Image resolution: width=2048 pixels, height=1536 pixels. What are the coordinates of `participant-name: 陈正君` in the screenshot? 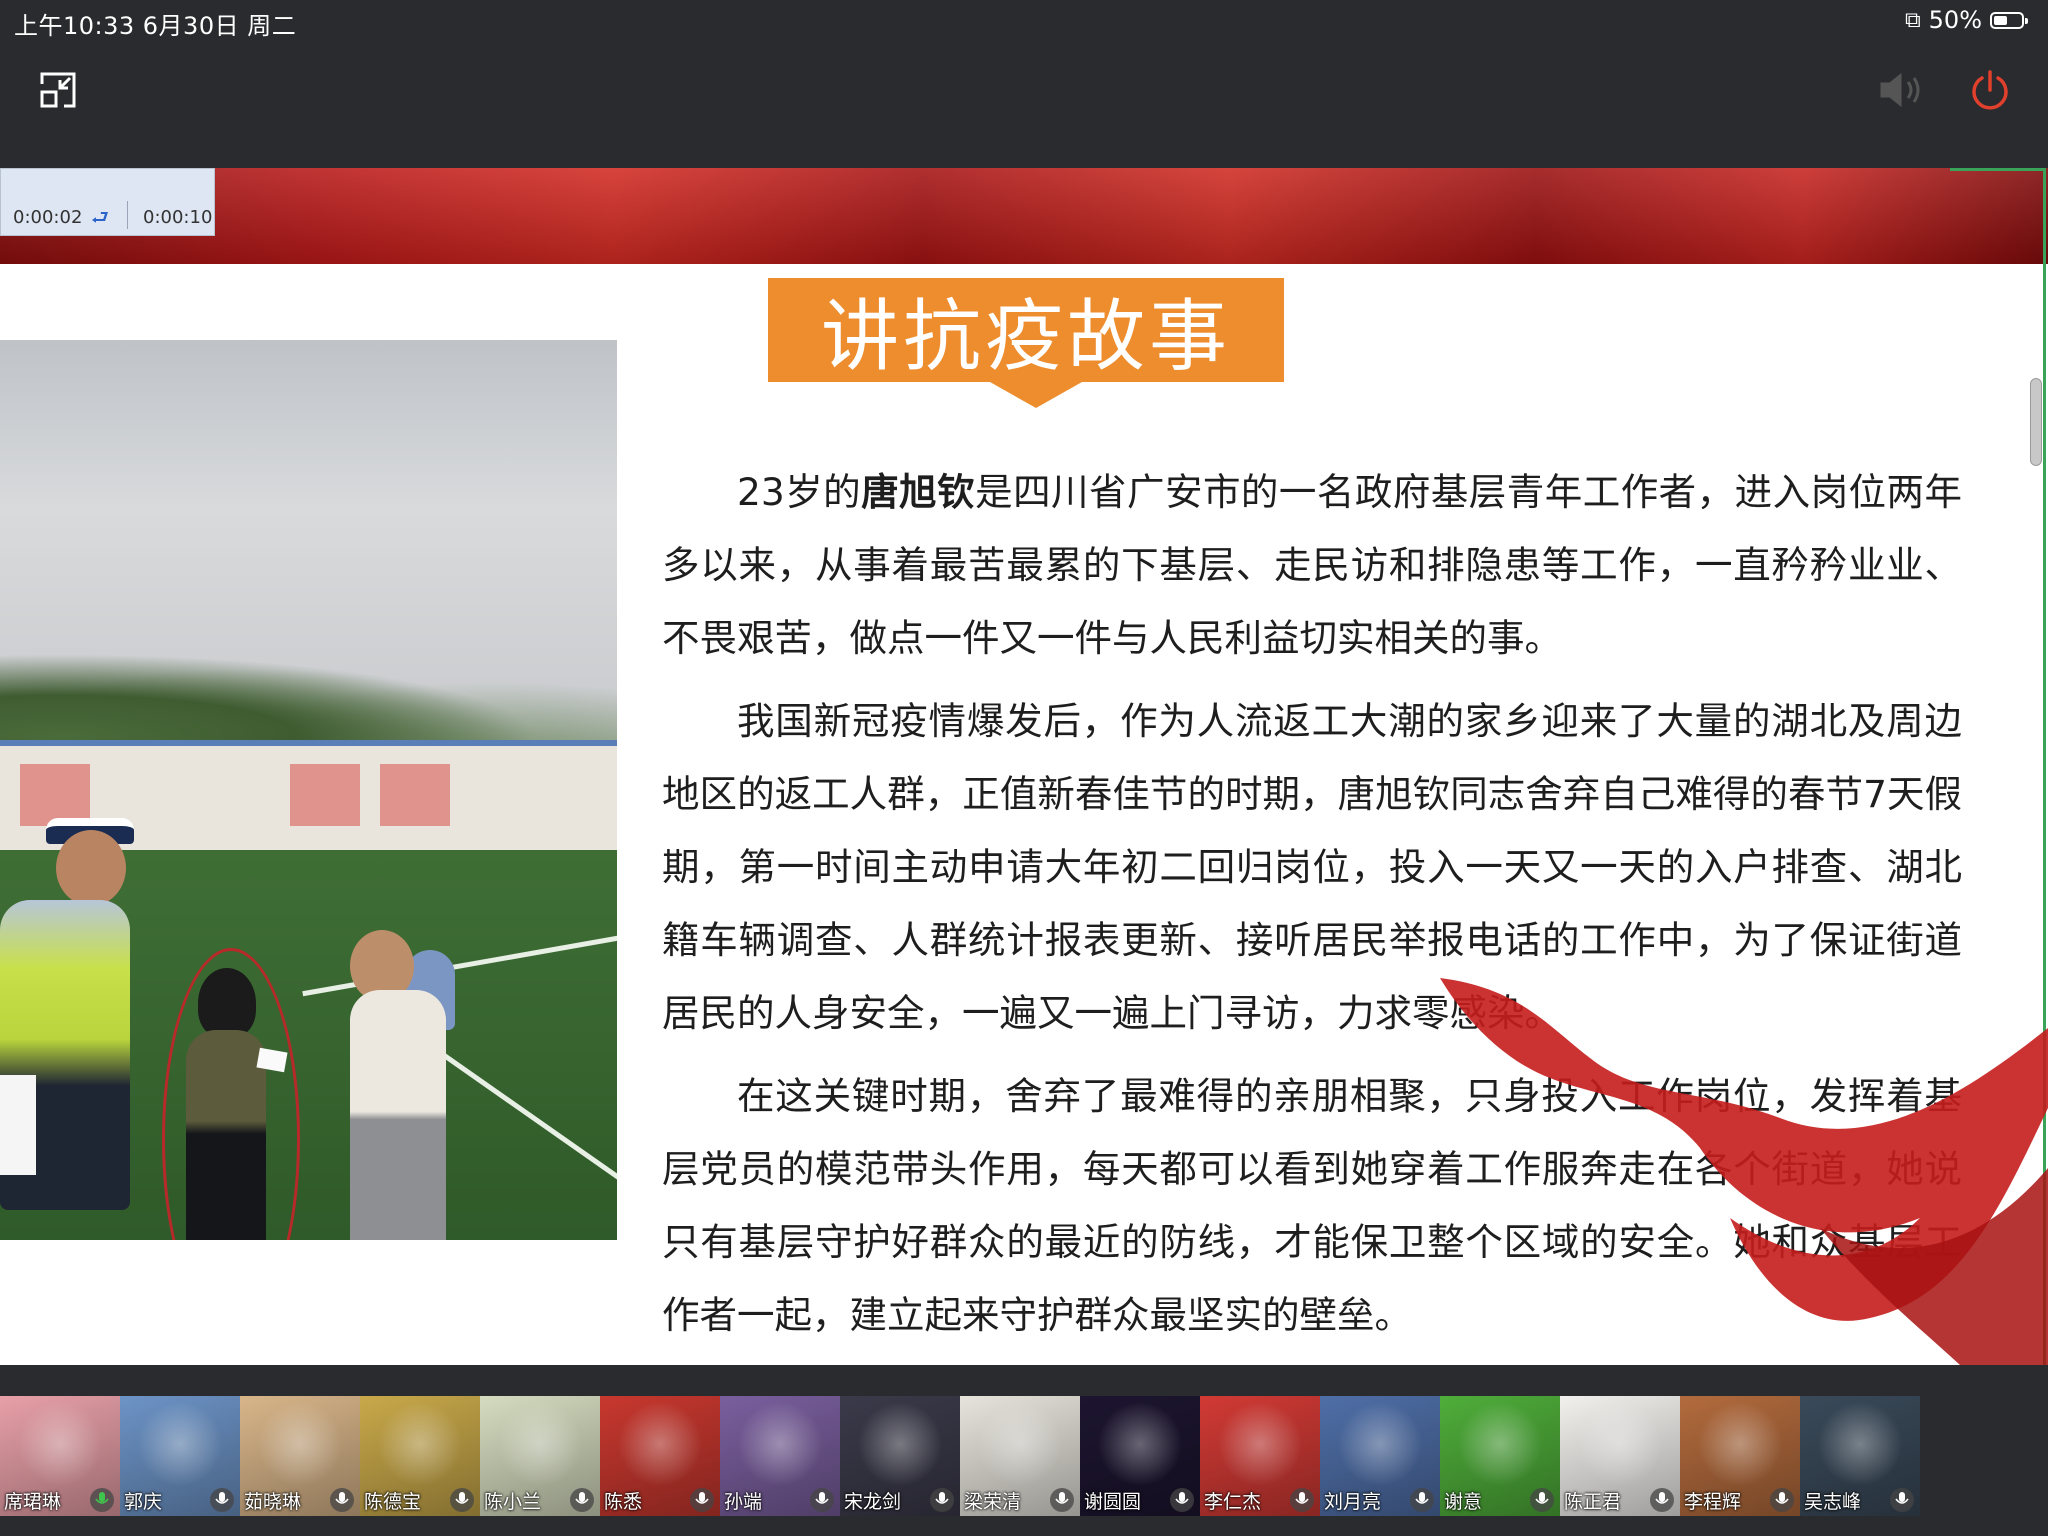 It's located at (1593, 1502).